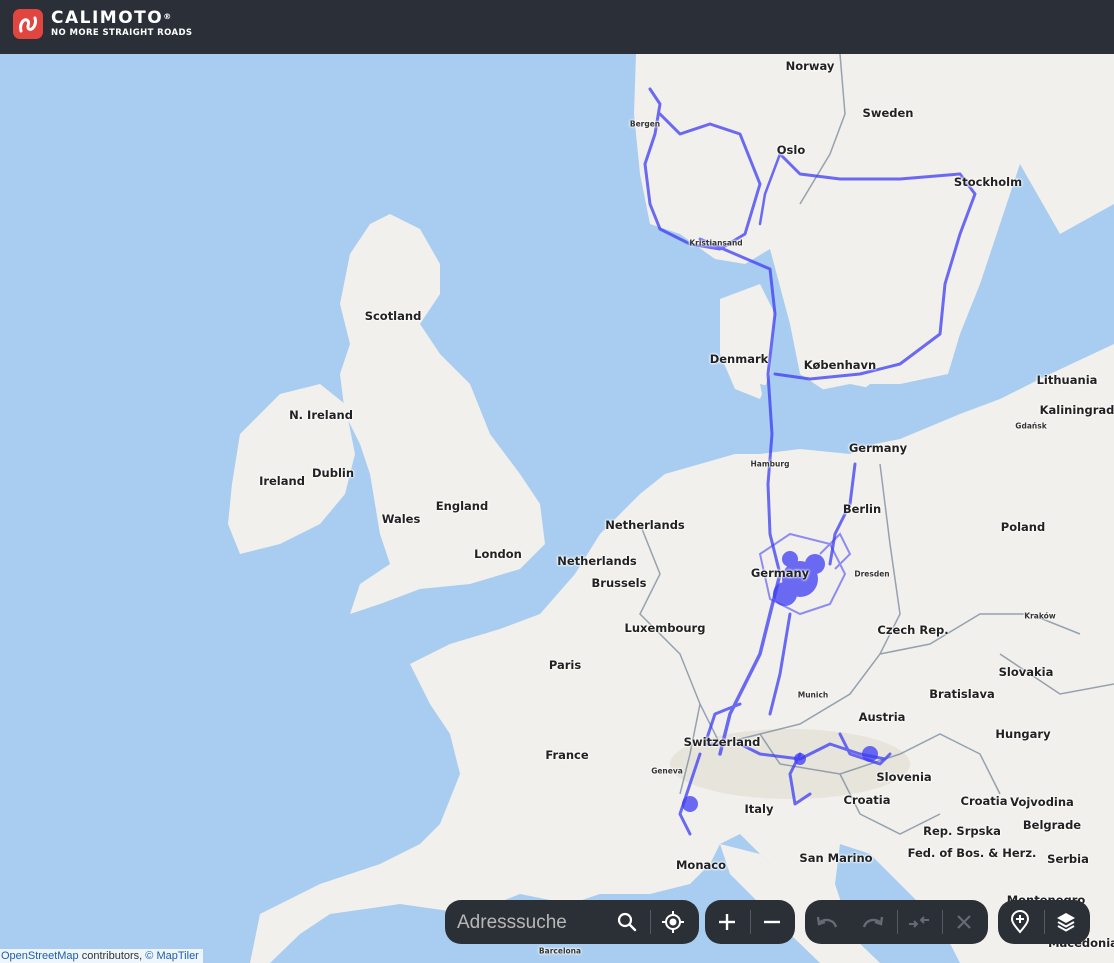 The height and width of the screenshot is (963, 1114). I want to click on address-search-input, so click(532, 923).